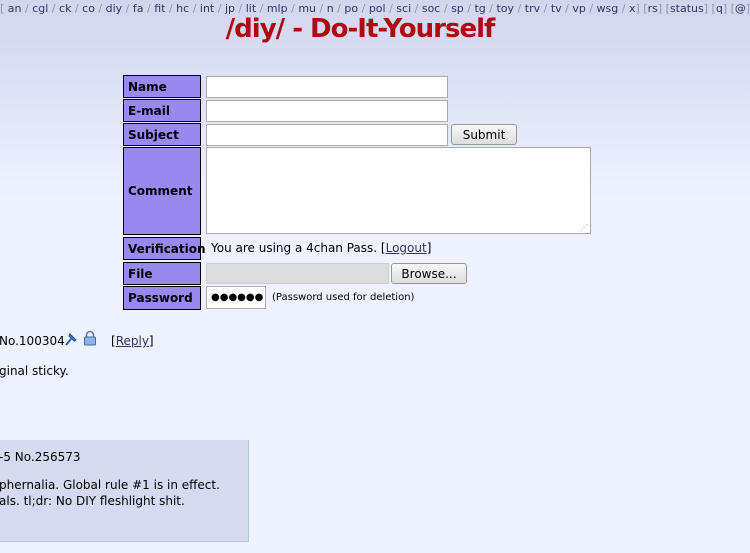 This screenshot has width=750, height=553. Describe the element at coordinates (92, 501) in the screenshot. I see `reply-body-line: als. tl;dr: No DIY fleshlight shit.` at that location.